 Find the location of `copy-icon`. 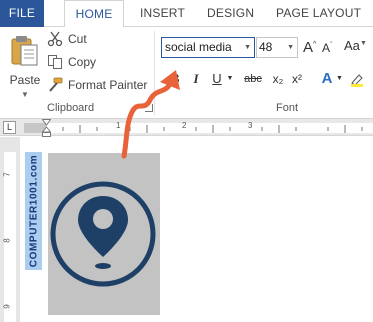

copy-icon is located at coordinates (55, 62).